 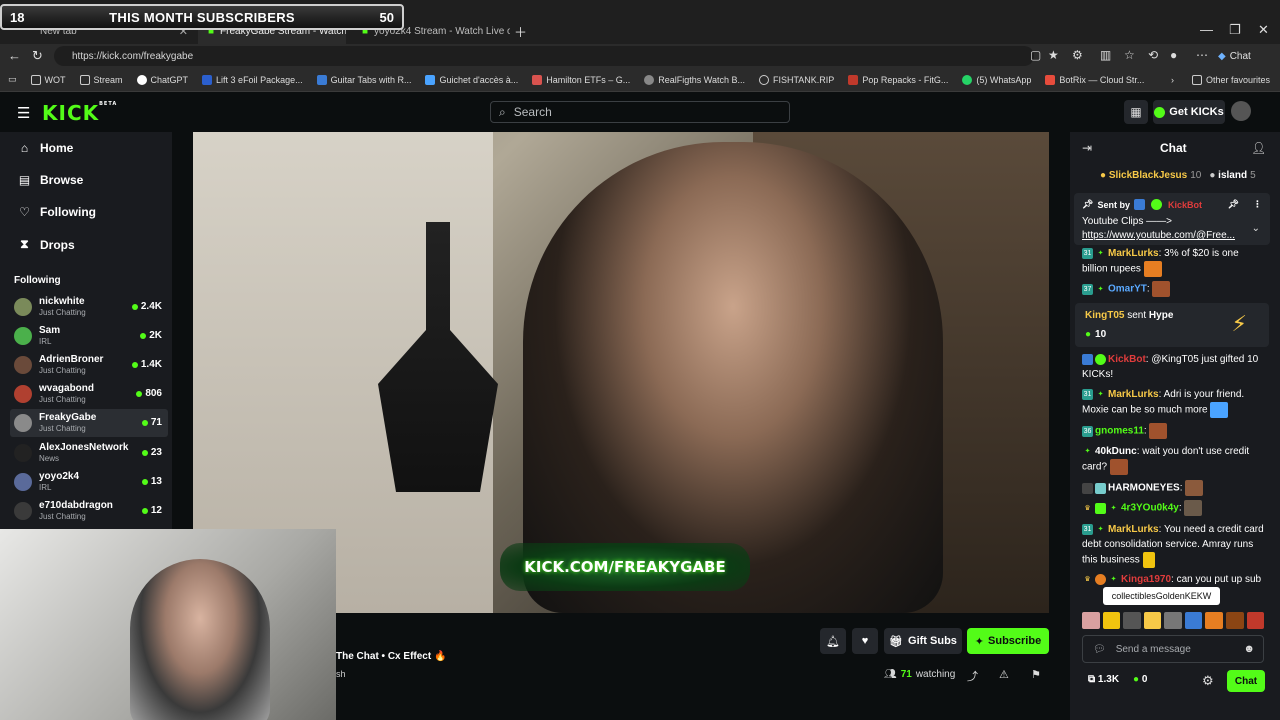 I want to click on report-icon: ⚠, so click(x=1004, y=674).